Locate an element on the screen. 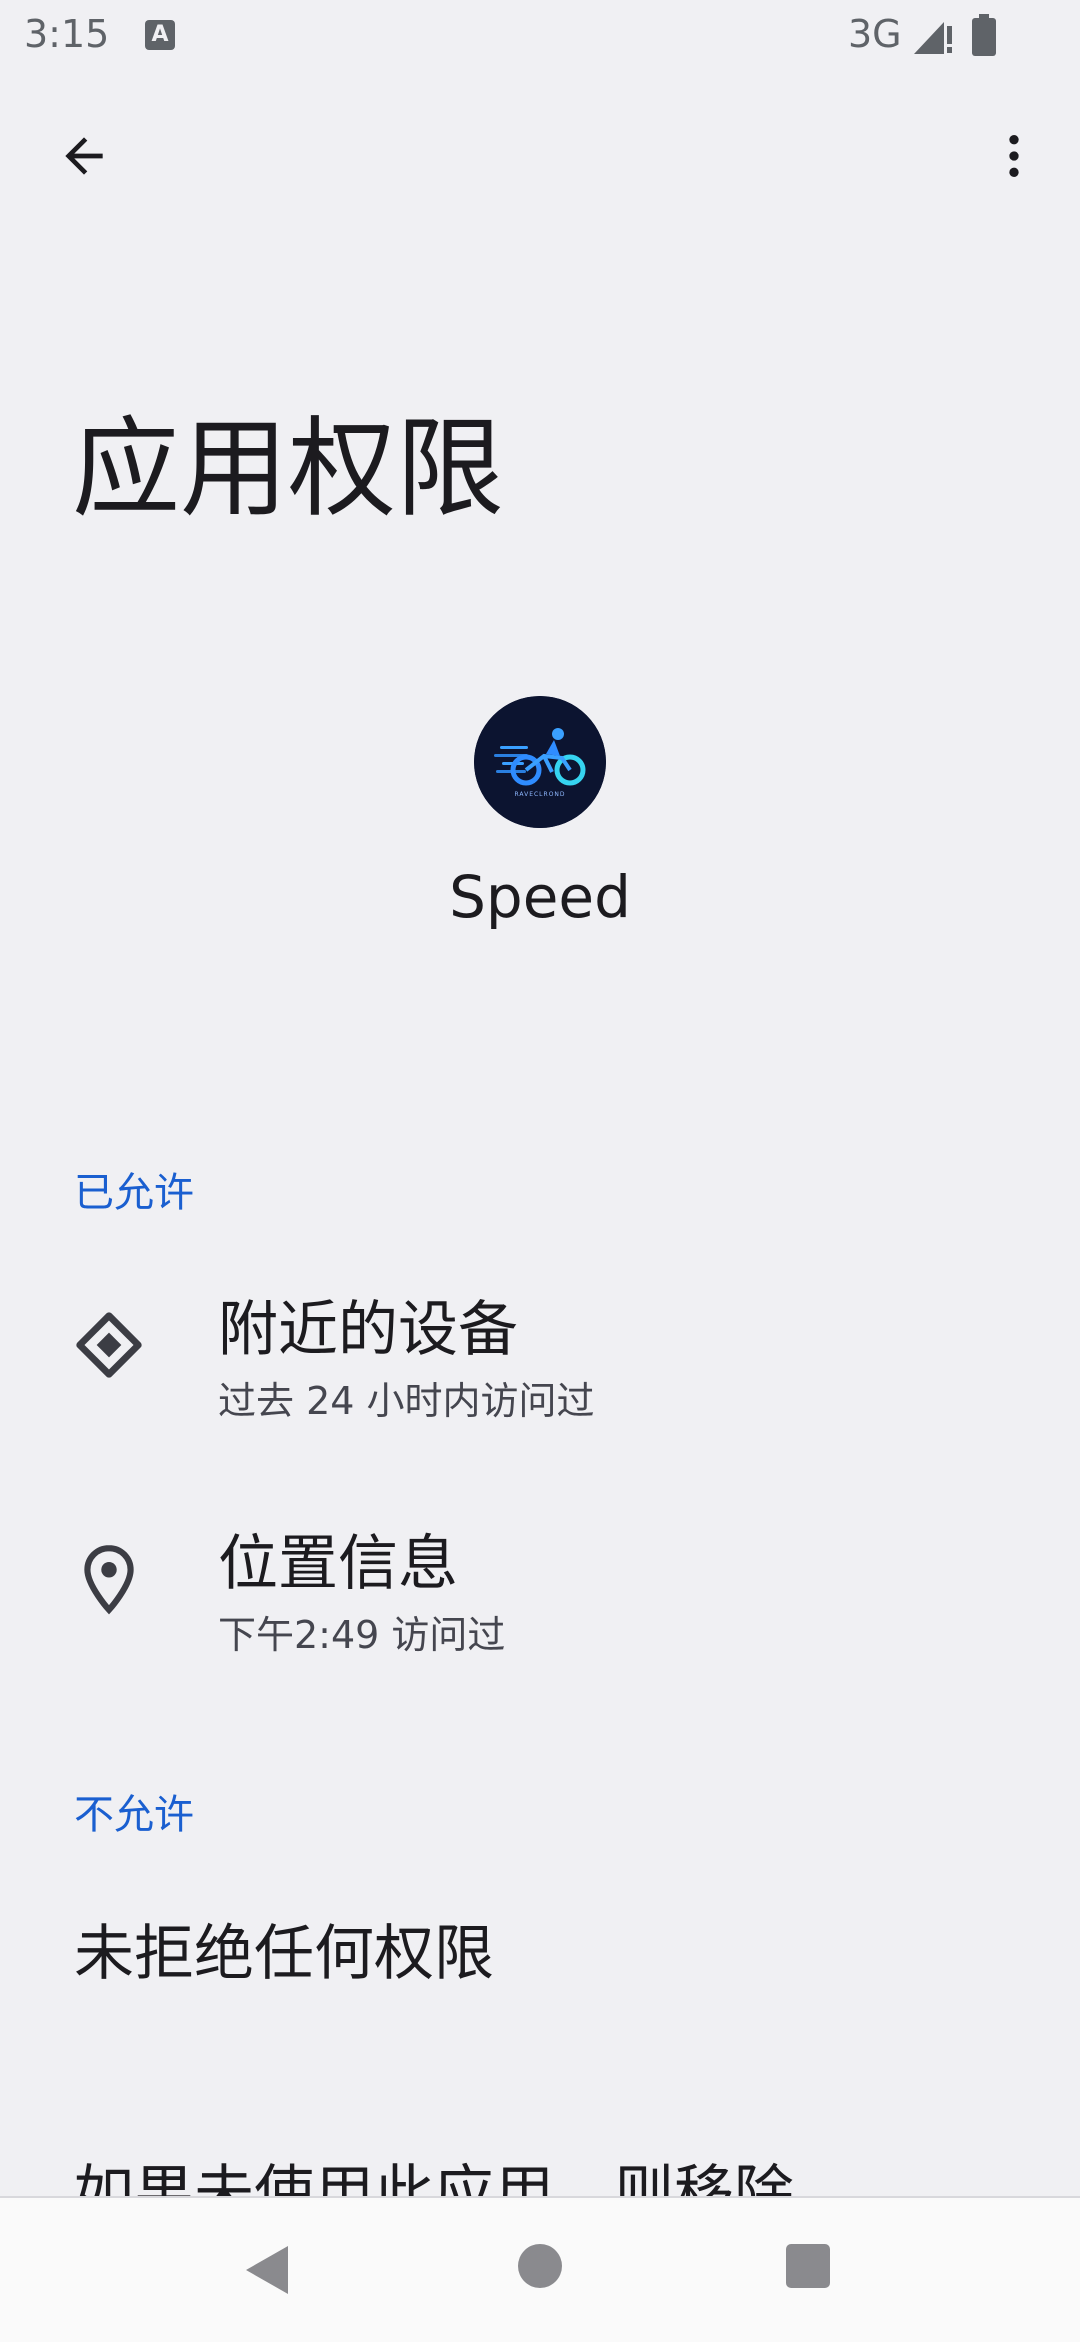 The width and height of the screenshot is (1080, 2342). section-header-allowed: 已允许 is located at coordinates (134, 1193).